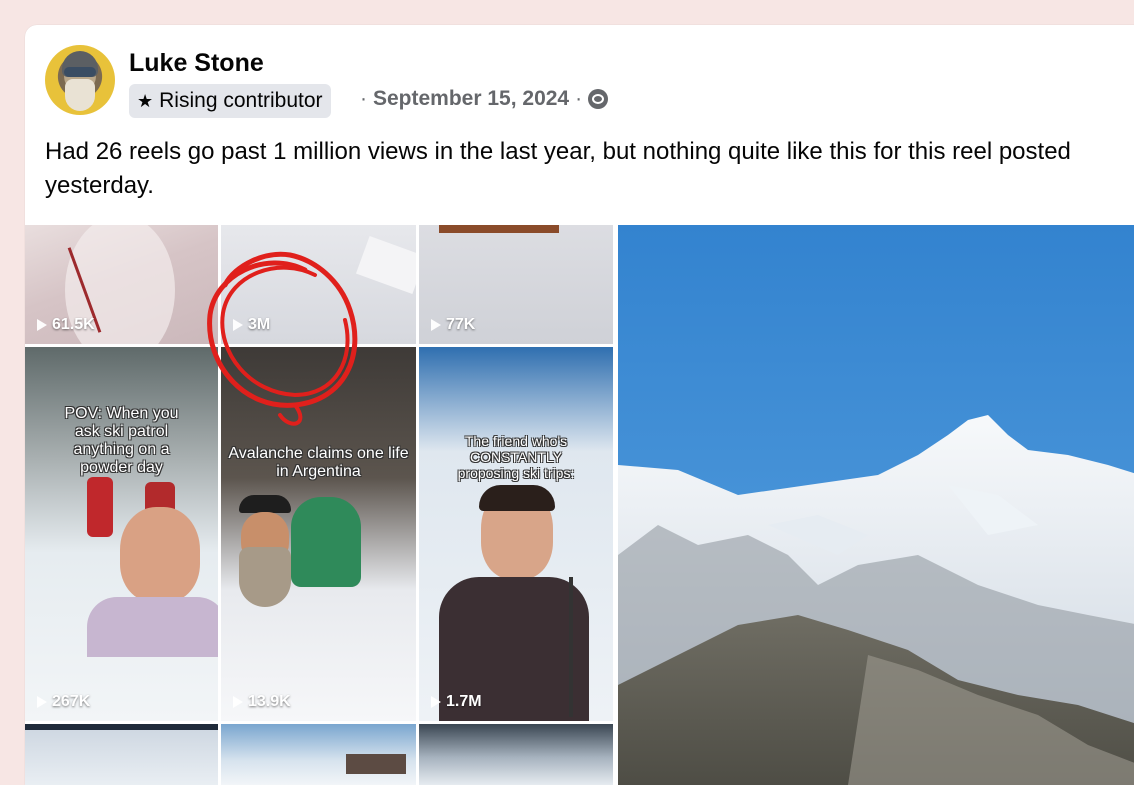  What do you see at coordinates (121, 284) in the screenshot?
I see `reel-thumbnail: 61.5K` at bounding box center [121, 284].